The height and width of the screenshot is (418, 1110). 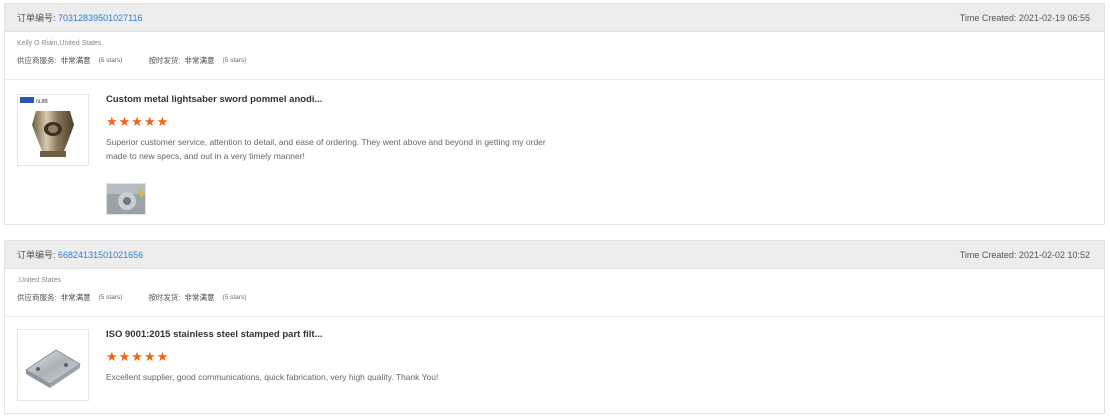 I want to click on review-photo-image, so click(x=126, y=199).